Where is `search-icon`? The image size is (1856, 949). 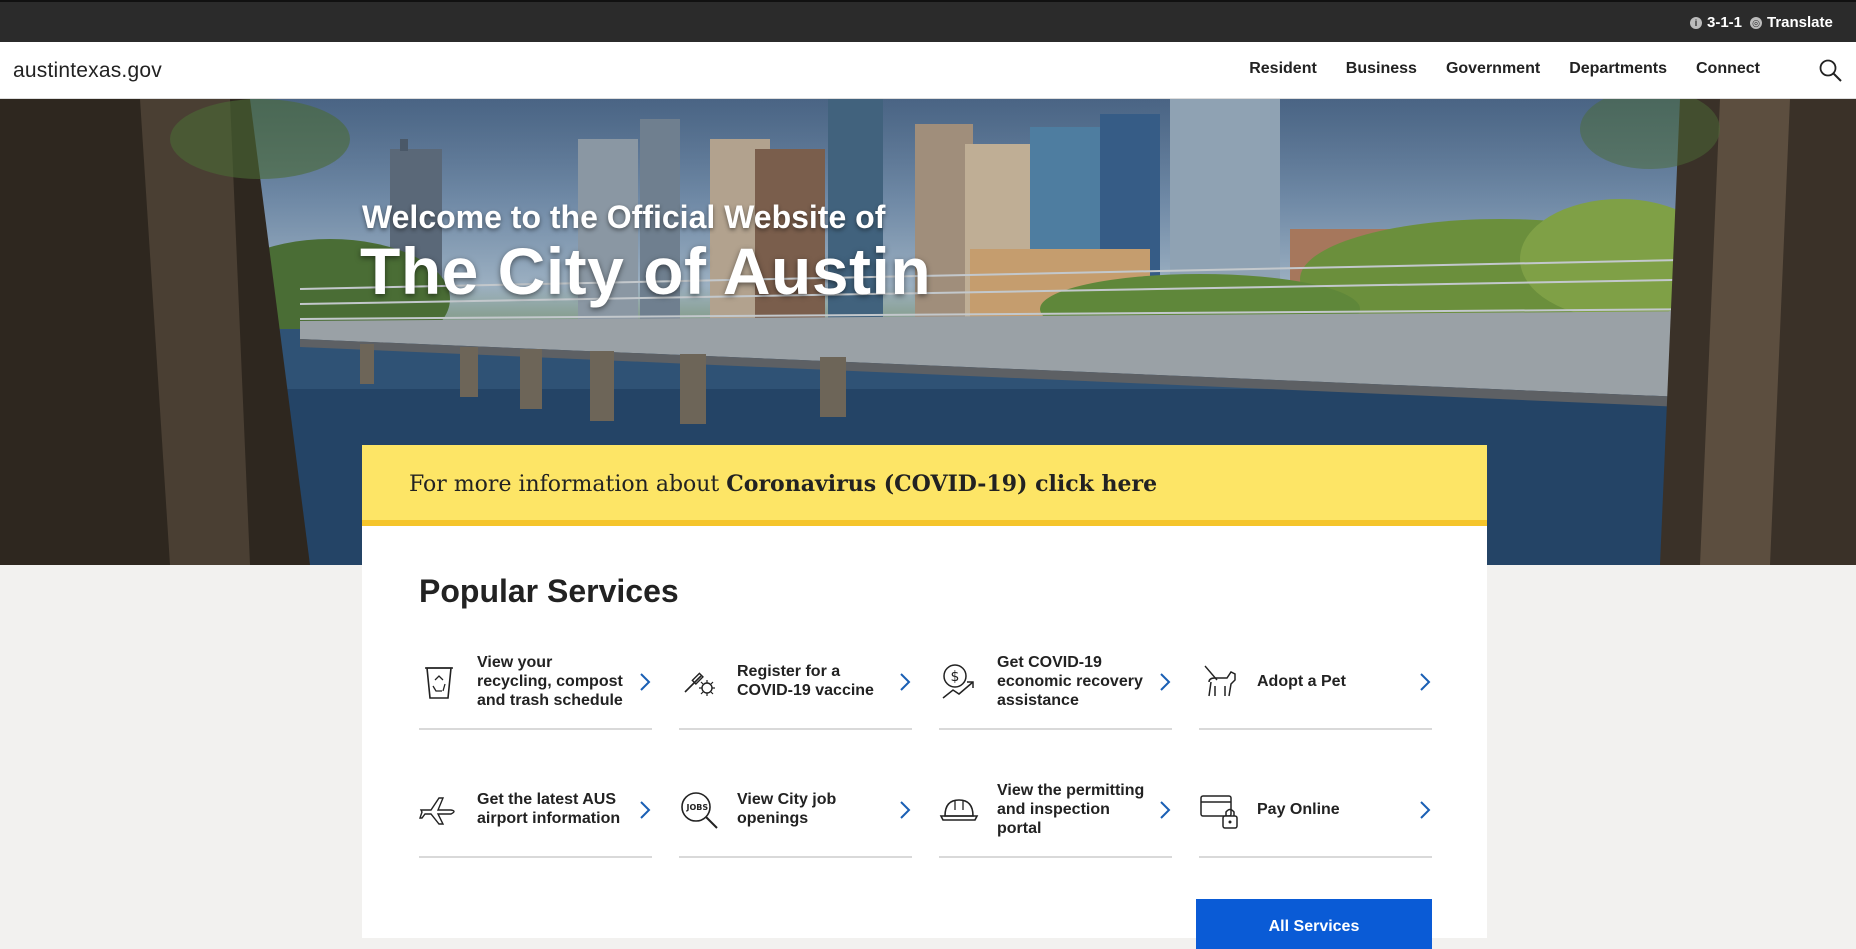
search-icon is located at coordinates (1831, 71).